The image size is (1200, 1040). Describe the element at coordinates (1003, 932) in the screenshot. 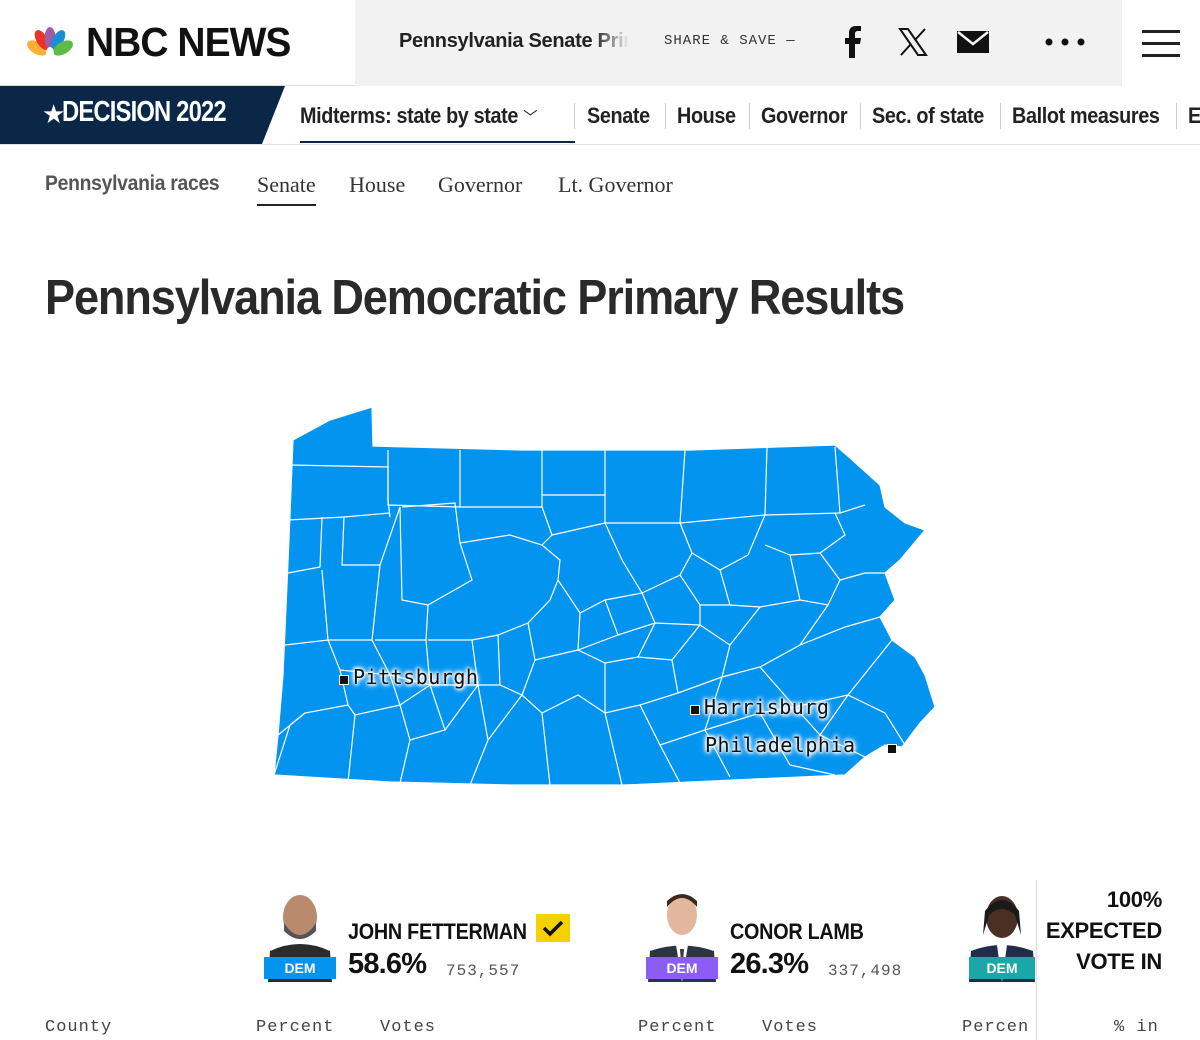

I see `candidate-card: DEM` at that location.